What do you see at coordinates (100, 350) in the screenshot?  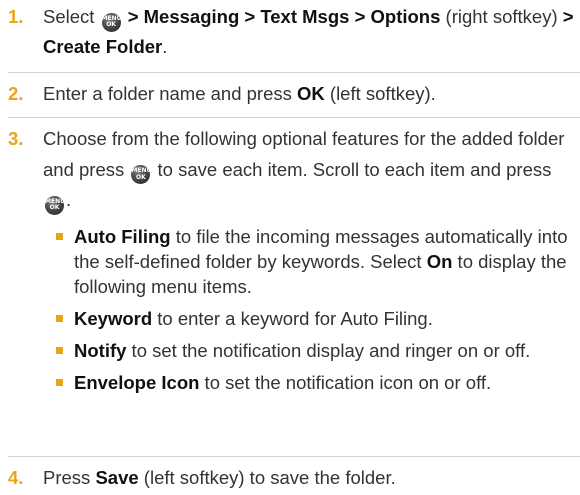 I see `feature-term: Notify` at bounding box center [100, 350].